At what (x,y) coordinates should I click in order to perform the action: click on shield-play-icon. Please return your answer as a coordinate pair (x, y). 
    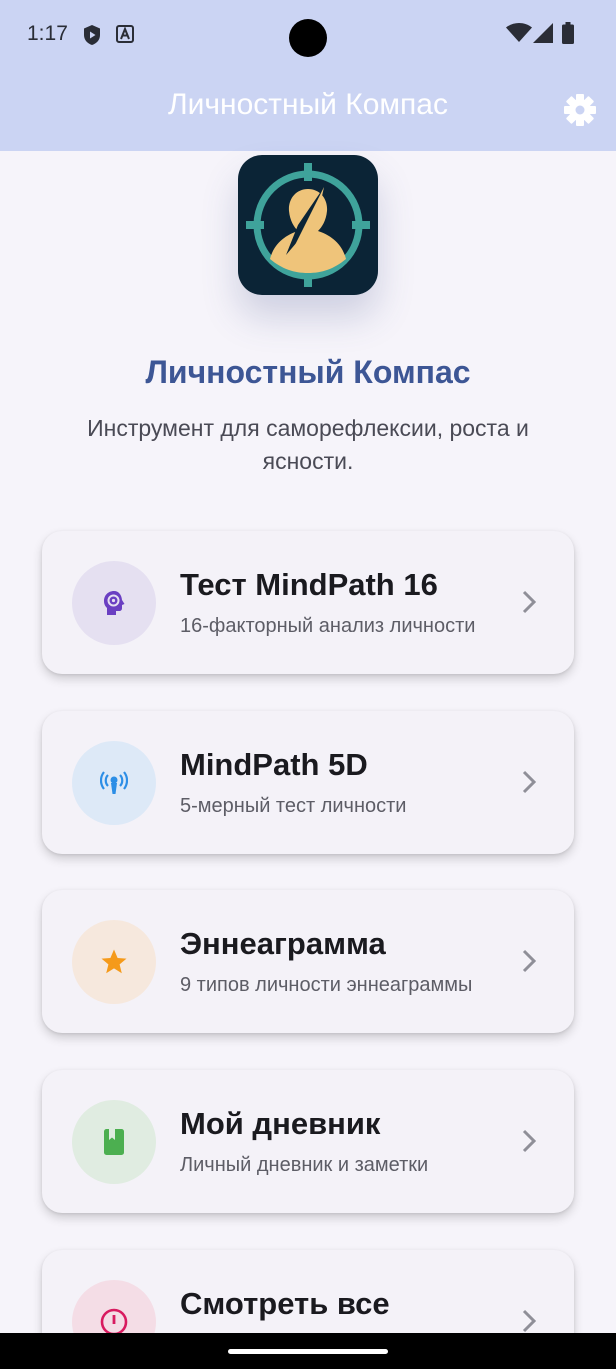
    Looking at the image, I should click on (92, 37).